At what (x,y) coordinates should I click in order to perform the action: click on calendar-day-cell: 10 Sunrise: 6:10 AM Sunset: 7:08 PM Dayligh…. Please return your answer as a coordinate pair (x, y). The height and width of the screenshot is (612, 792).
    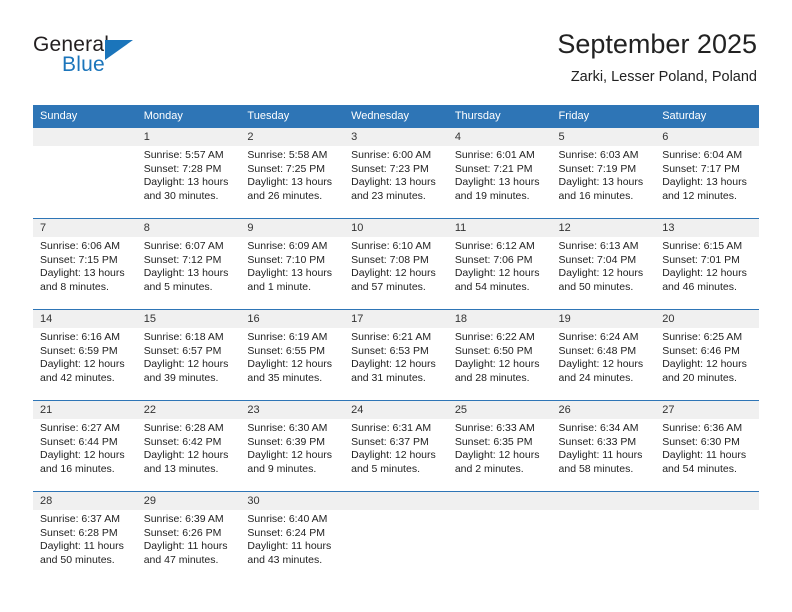
    Looking at the image, I should click on (396, 264).